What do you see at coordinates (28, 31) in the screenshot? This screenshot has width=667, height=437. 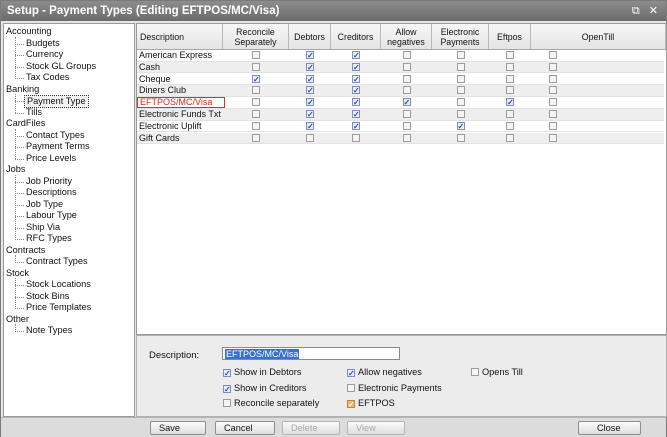 I see `tree-group-accounting: Accounting` at bounding box center [28, 31].